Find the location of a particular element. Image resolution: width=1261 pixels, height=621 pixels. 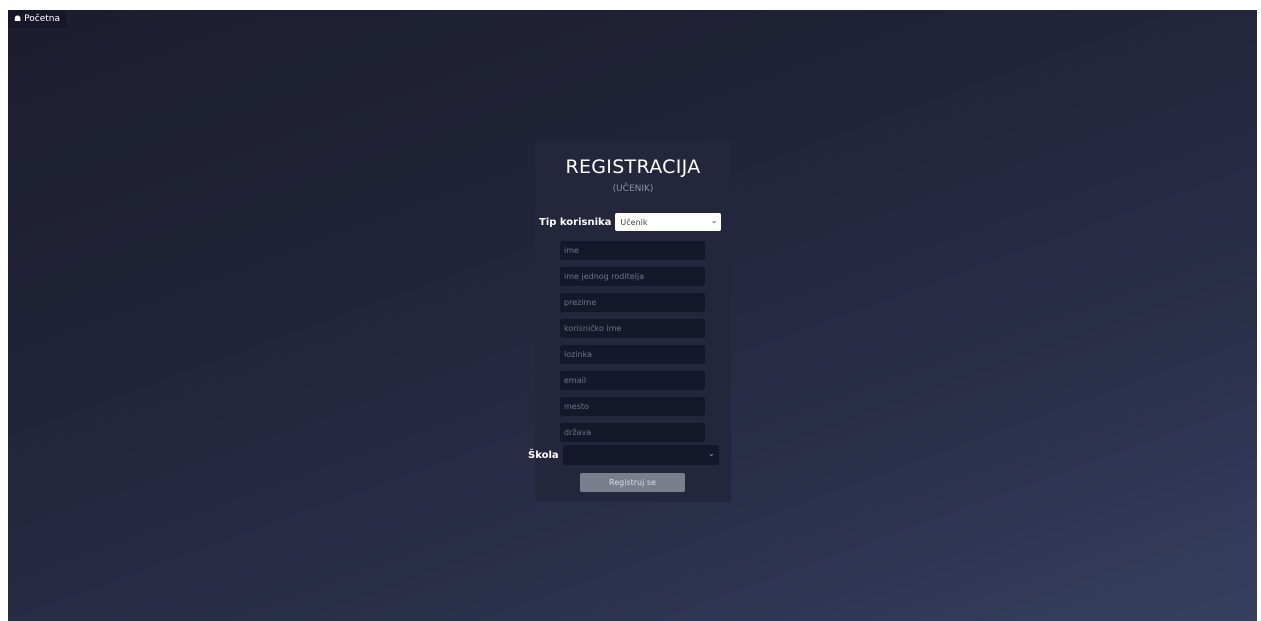

city-input: mesto is located at coordinates (632, 406).